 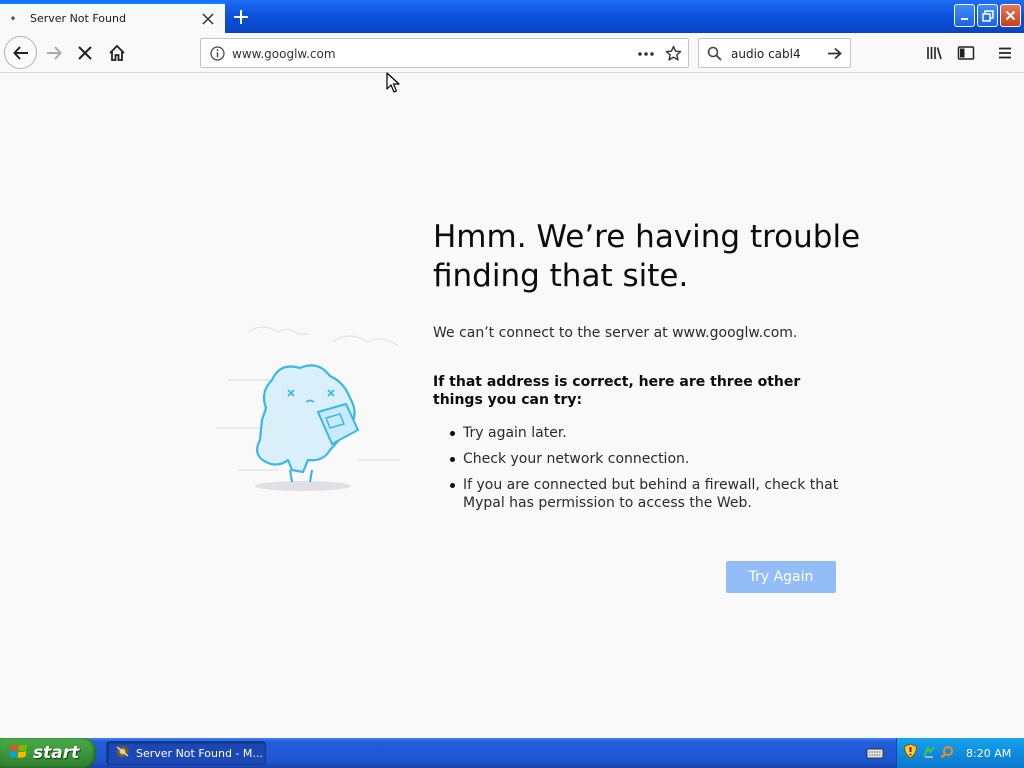 I want to click on keyboard-icon, so click(x=875, y=754).